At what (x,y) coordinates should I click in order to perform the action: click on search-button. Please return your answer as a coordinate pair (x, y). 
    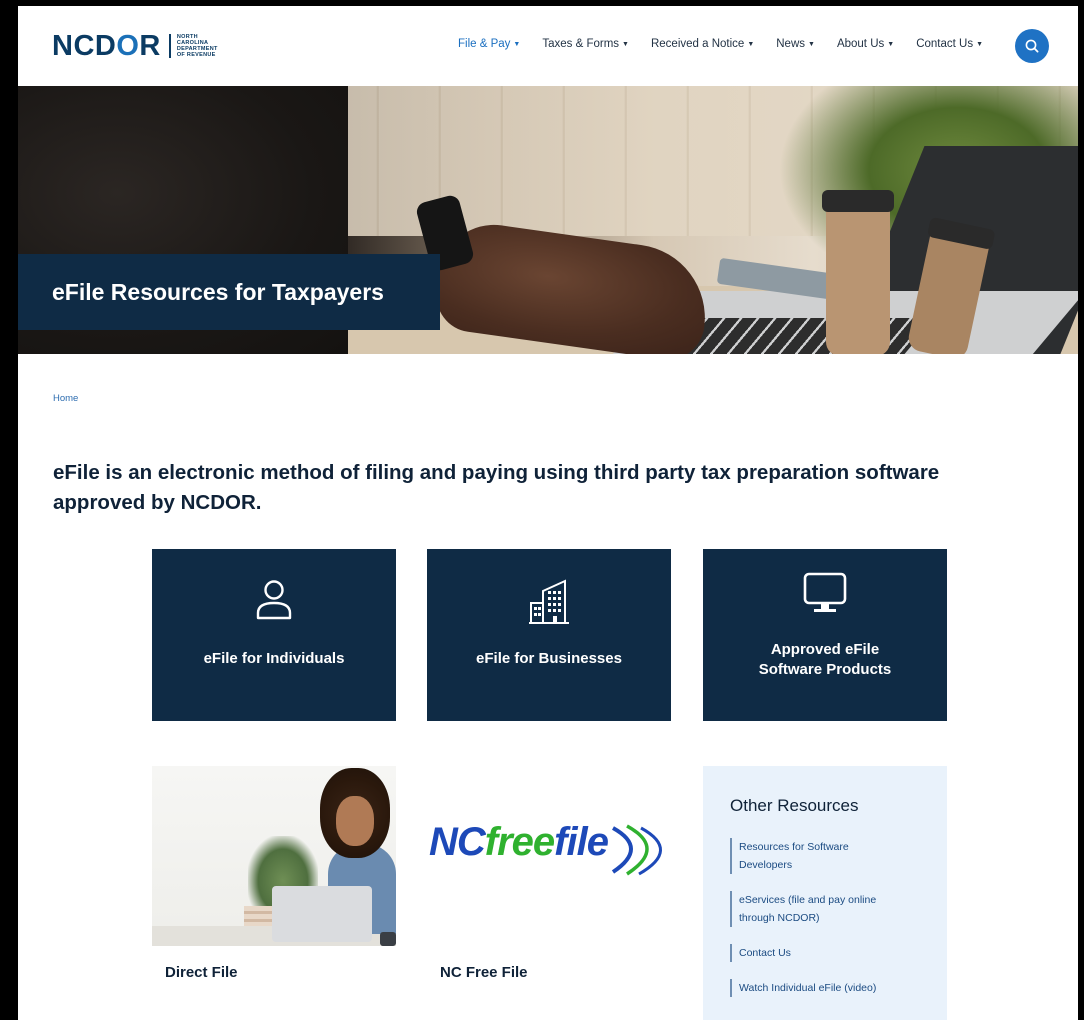
    Looking at the image, I should click on (1032, 46).